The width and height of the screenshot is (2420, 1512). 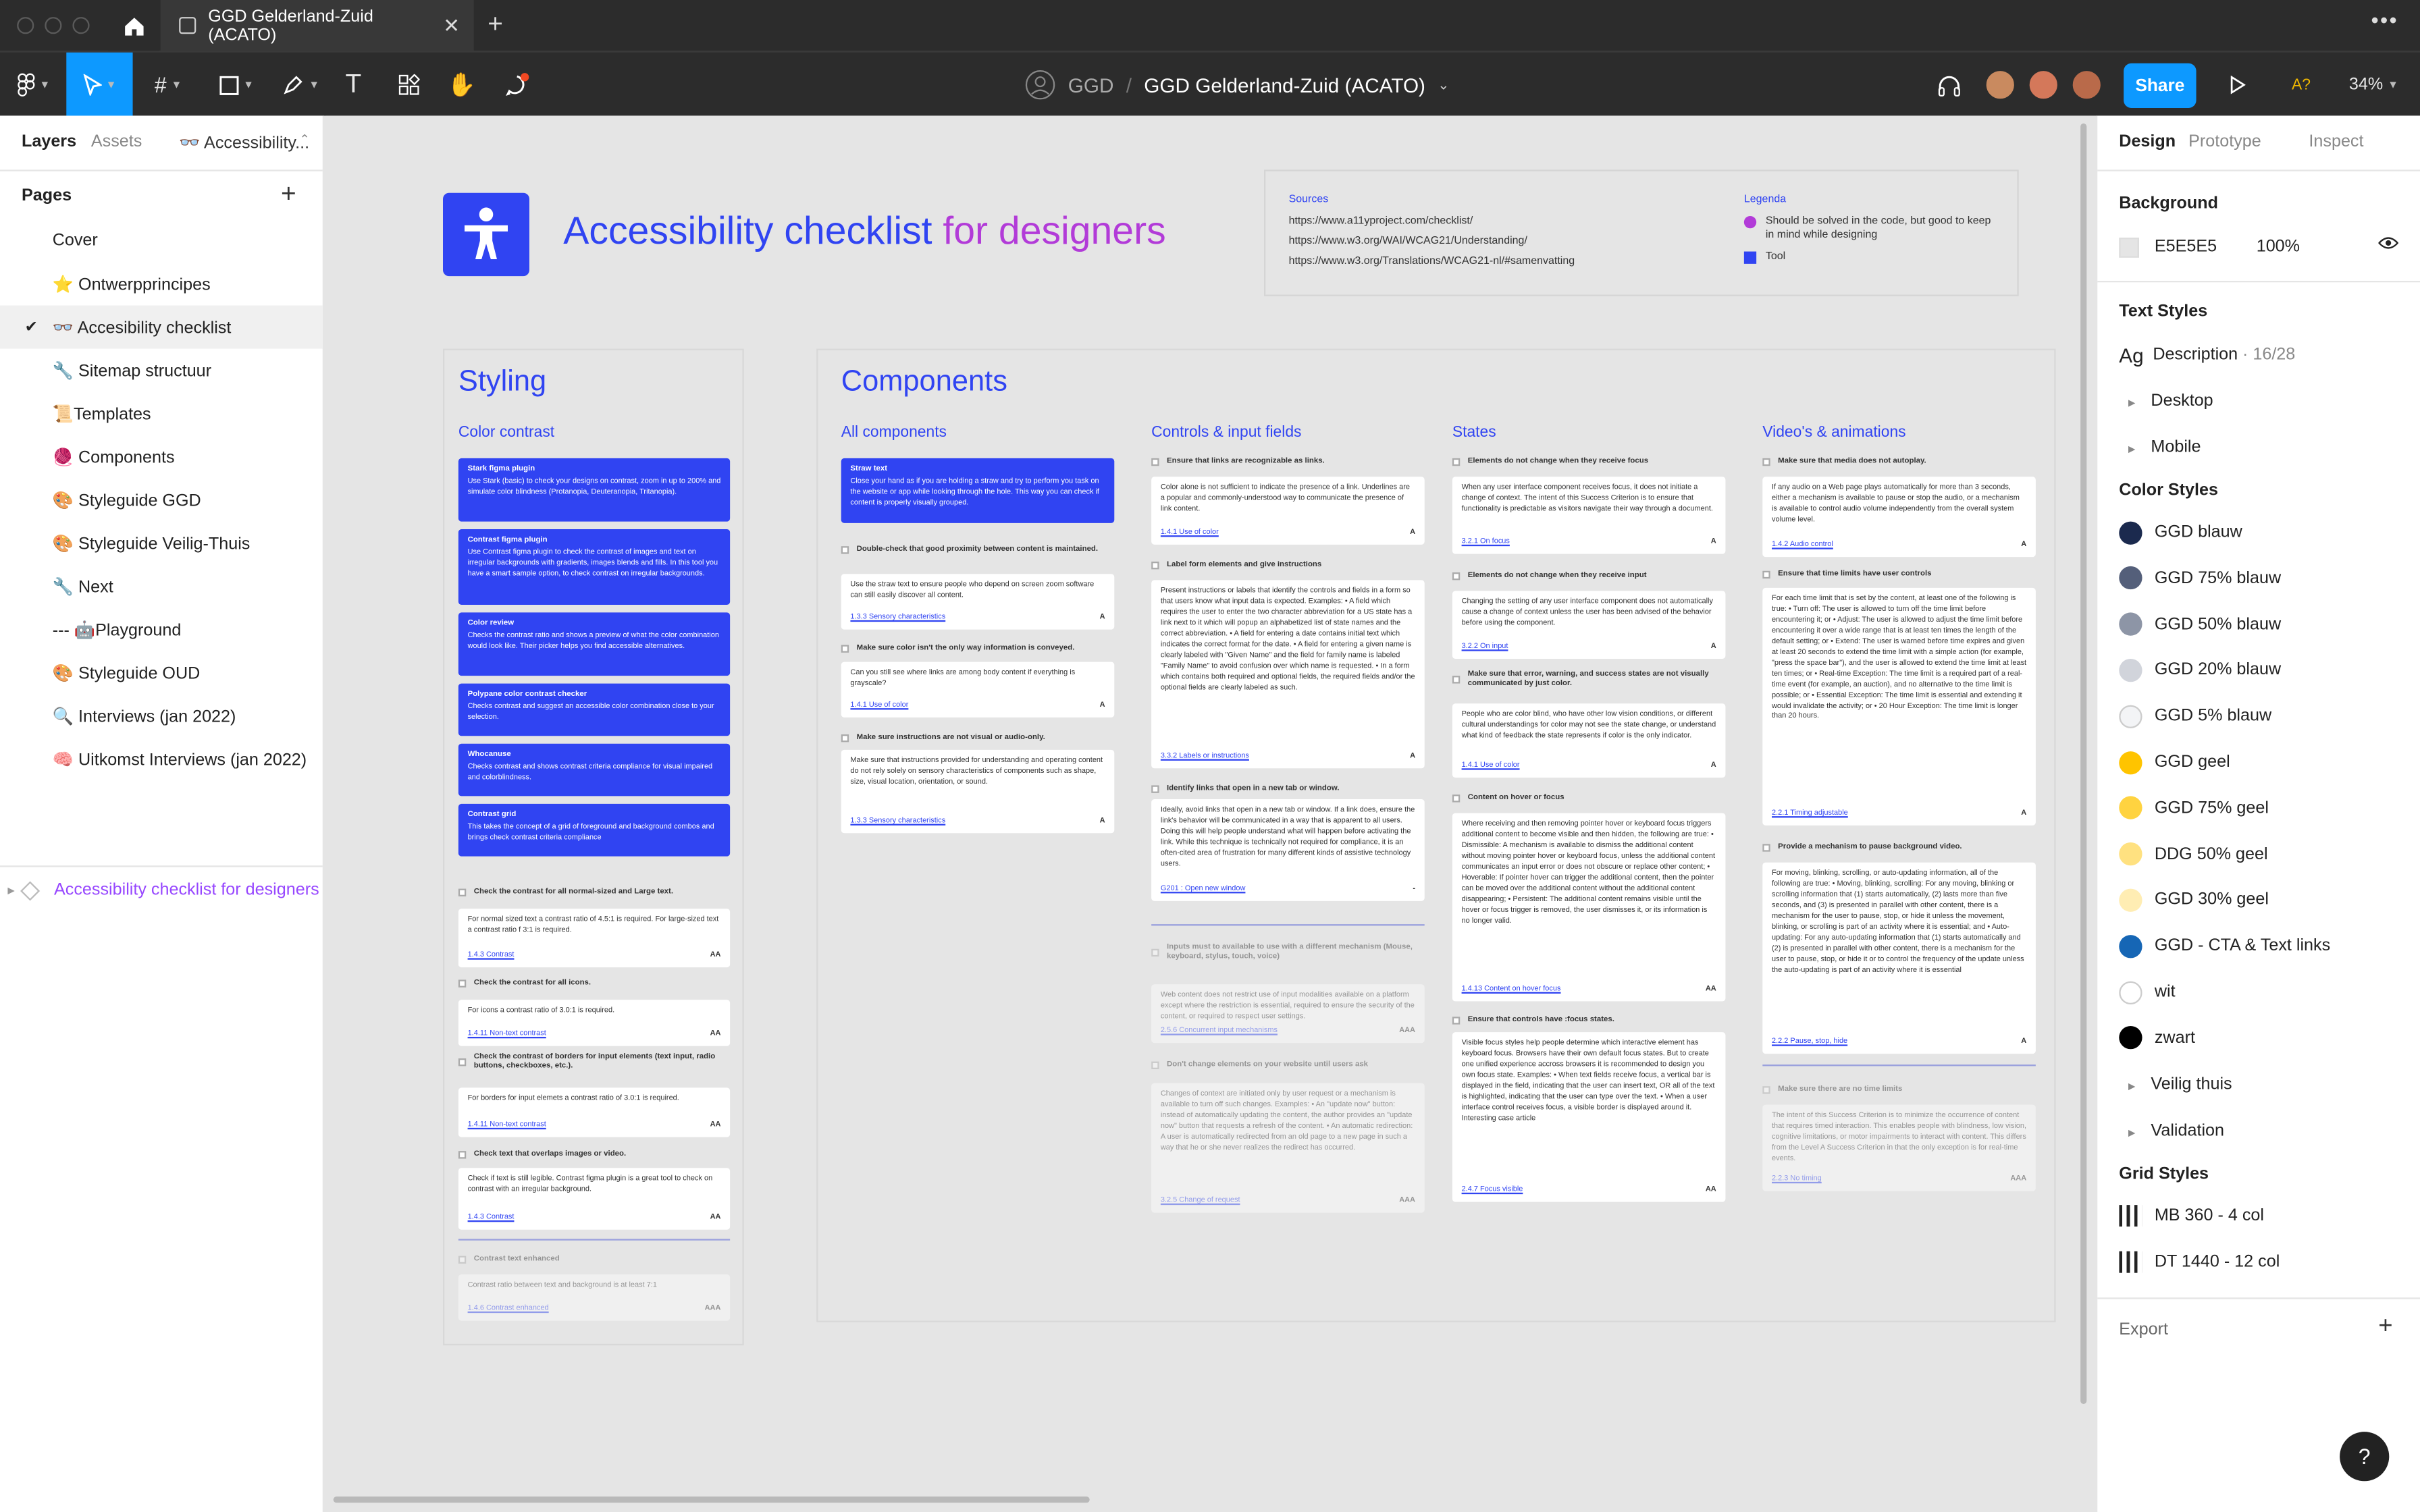 I want to click on wcag-link: 3.2.2 On input, so click(x=1485, y=647).